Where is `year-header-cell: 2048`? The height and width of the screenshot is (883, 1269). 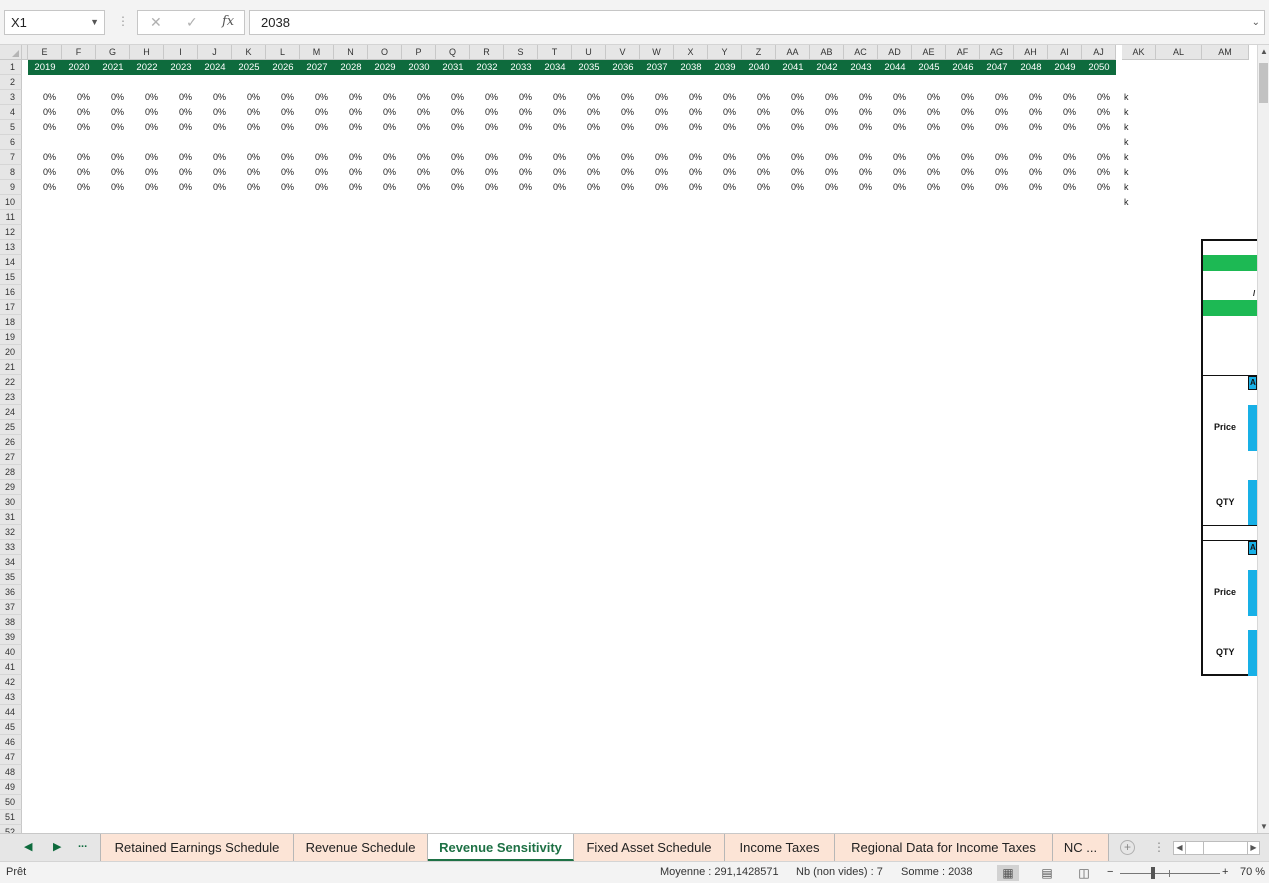
year-header-cell: 2048 is located at coordinates (1031, 67).